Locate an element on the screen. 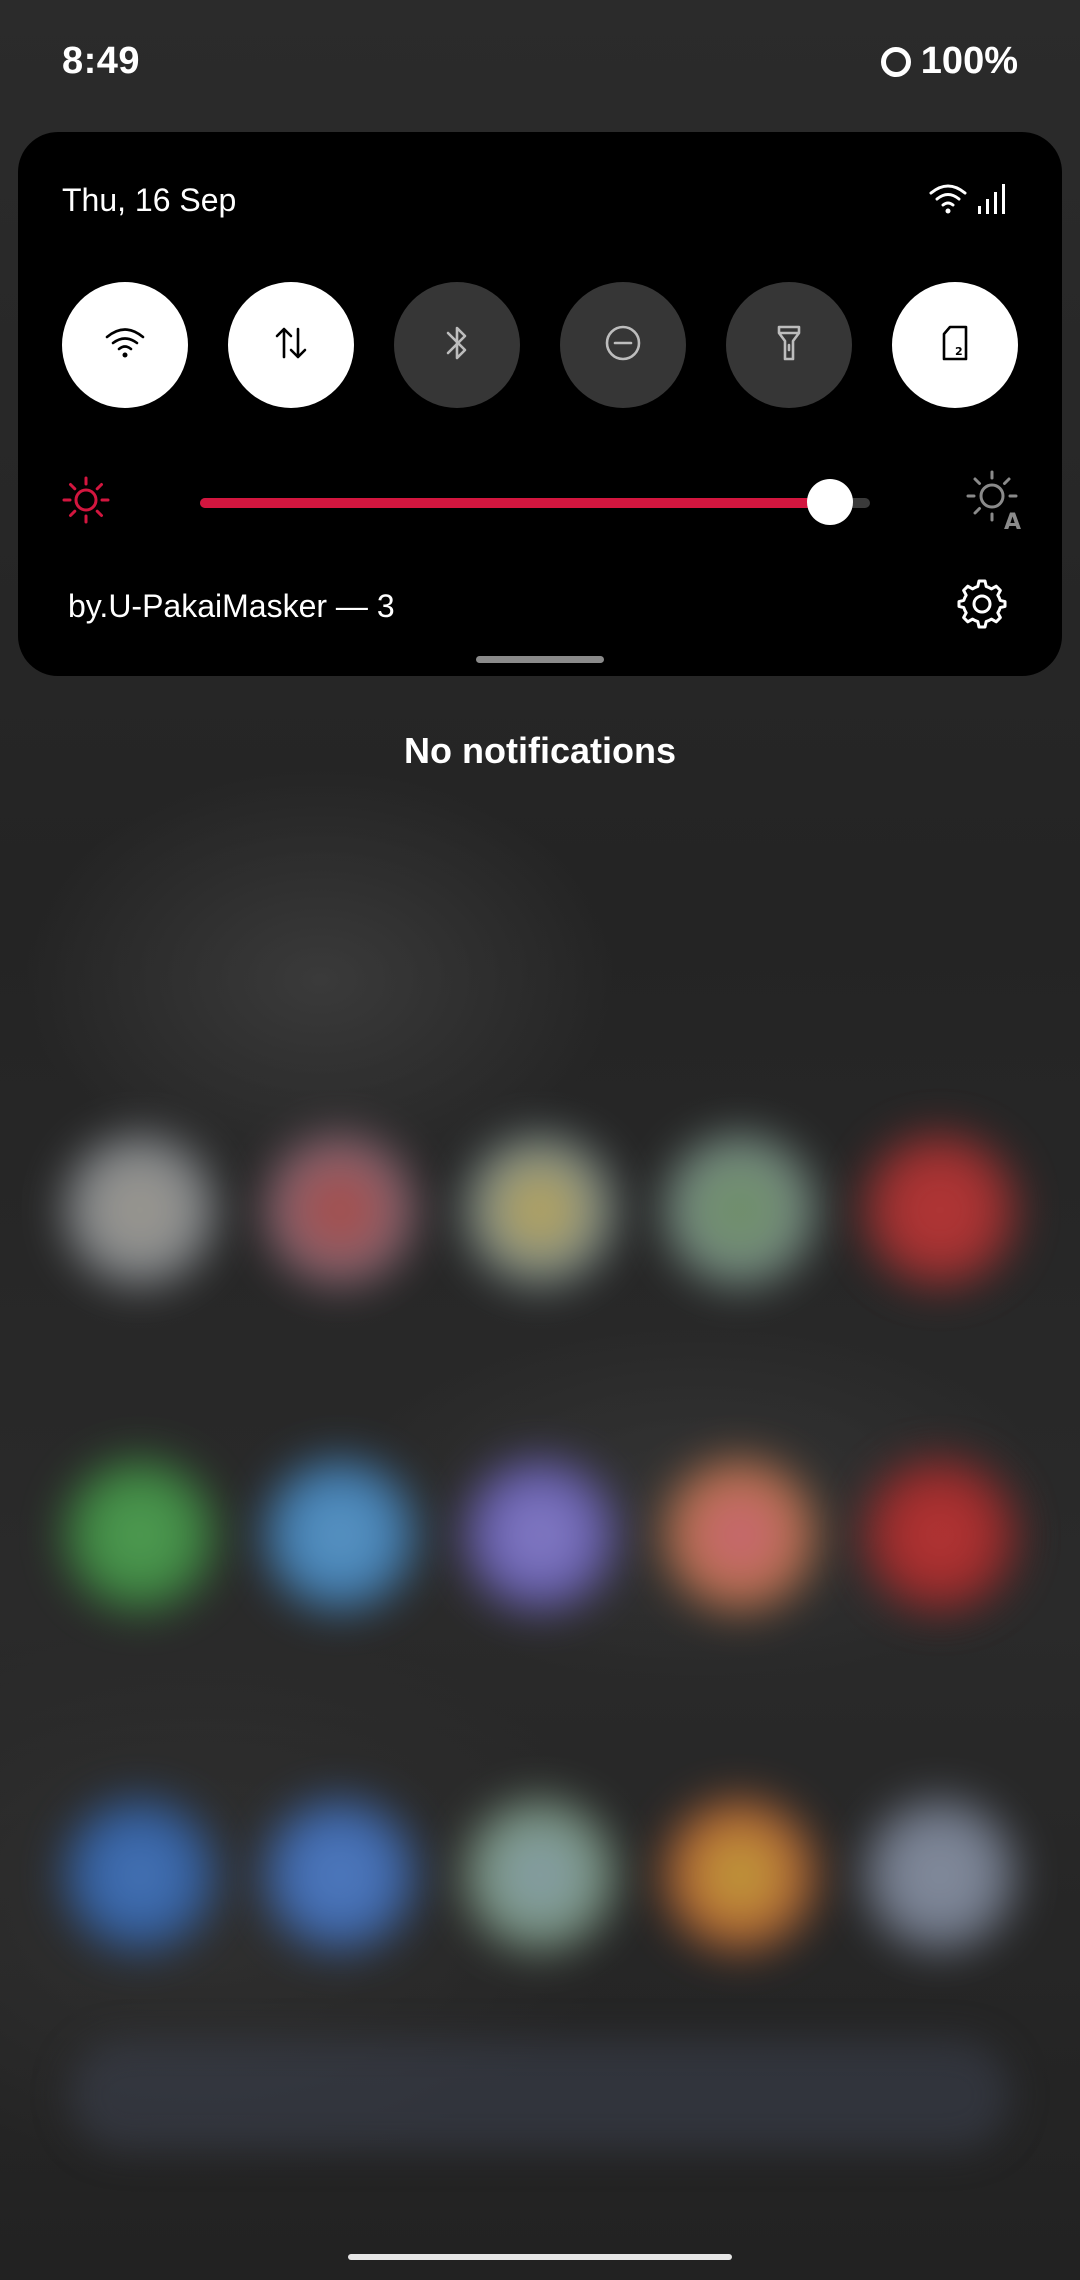  brightness-row: A is located at coordinates (543, 502).